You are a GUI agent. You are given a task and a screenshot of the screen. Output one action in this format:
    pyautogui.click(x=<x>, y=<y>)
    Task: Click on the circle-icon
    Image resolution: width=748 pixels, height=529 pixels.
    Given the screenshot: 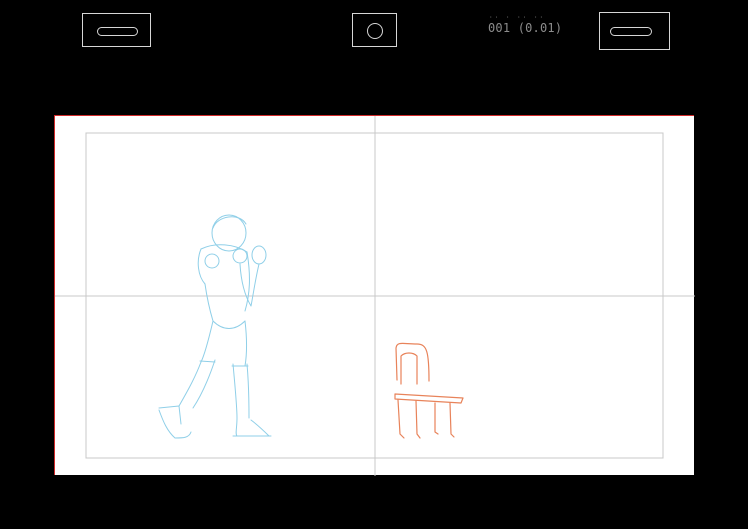 What is the action you would take?
    pyautogui.click(x=375, y=31)
    